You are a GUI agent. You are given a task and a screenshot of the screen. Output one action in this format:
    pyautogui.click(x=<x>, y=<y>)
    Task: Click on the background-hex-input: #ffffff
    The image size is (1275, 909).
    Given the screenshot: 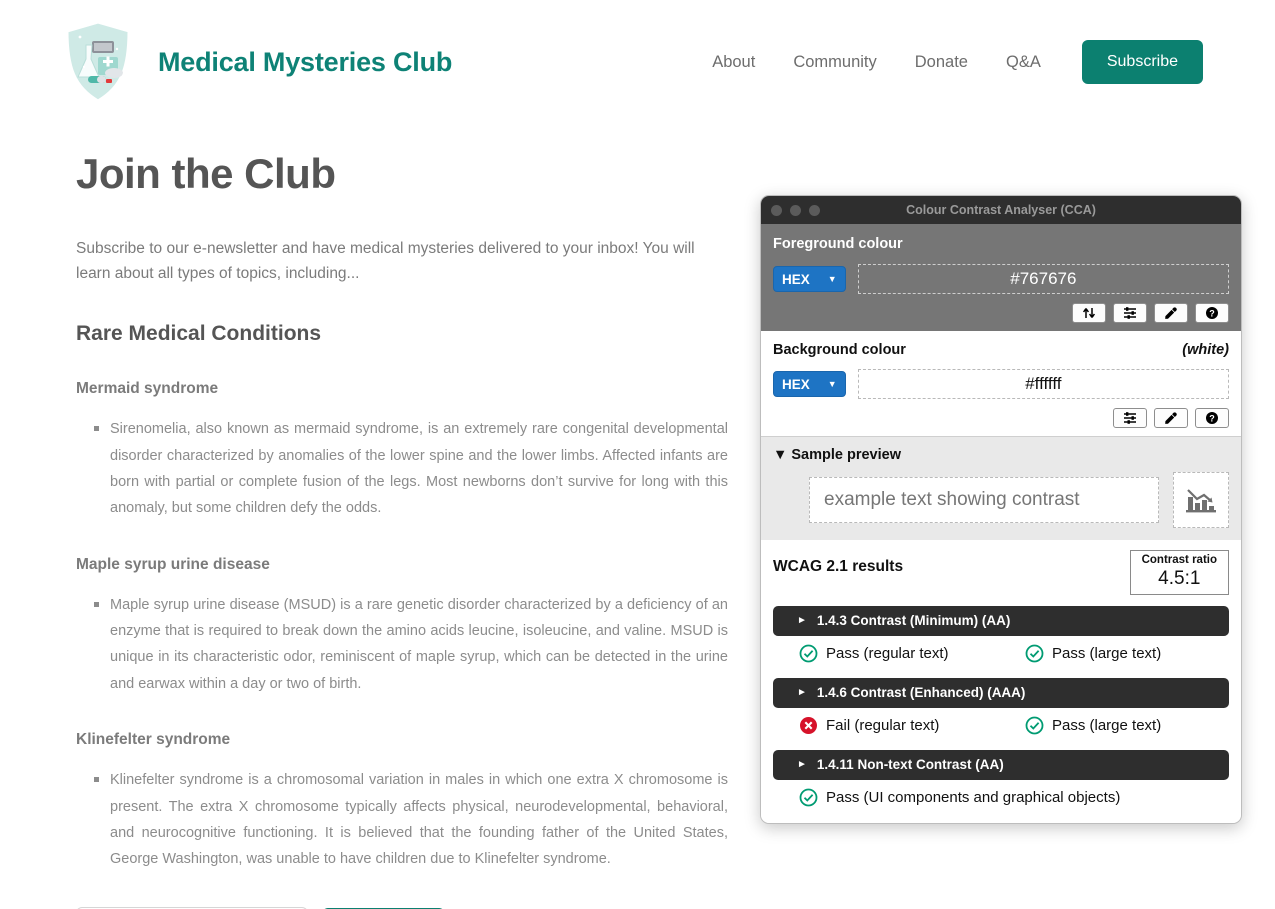 What is the action you would take?
    pyautogui.click(x=1043, y=384)
    